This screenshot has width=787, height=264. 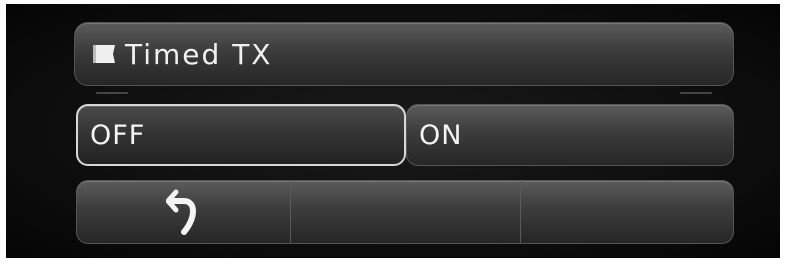 What do you see at coordinates (241, 135) in the screenshot?
I see `off-button: OFF` at bounding box center [241, 135].